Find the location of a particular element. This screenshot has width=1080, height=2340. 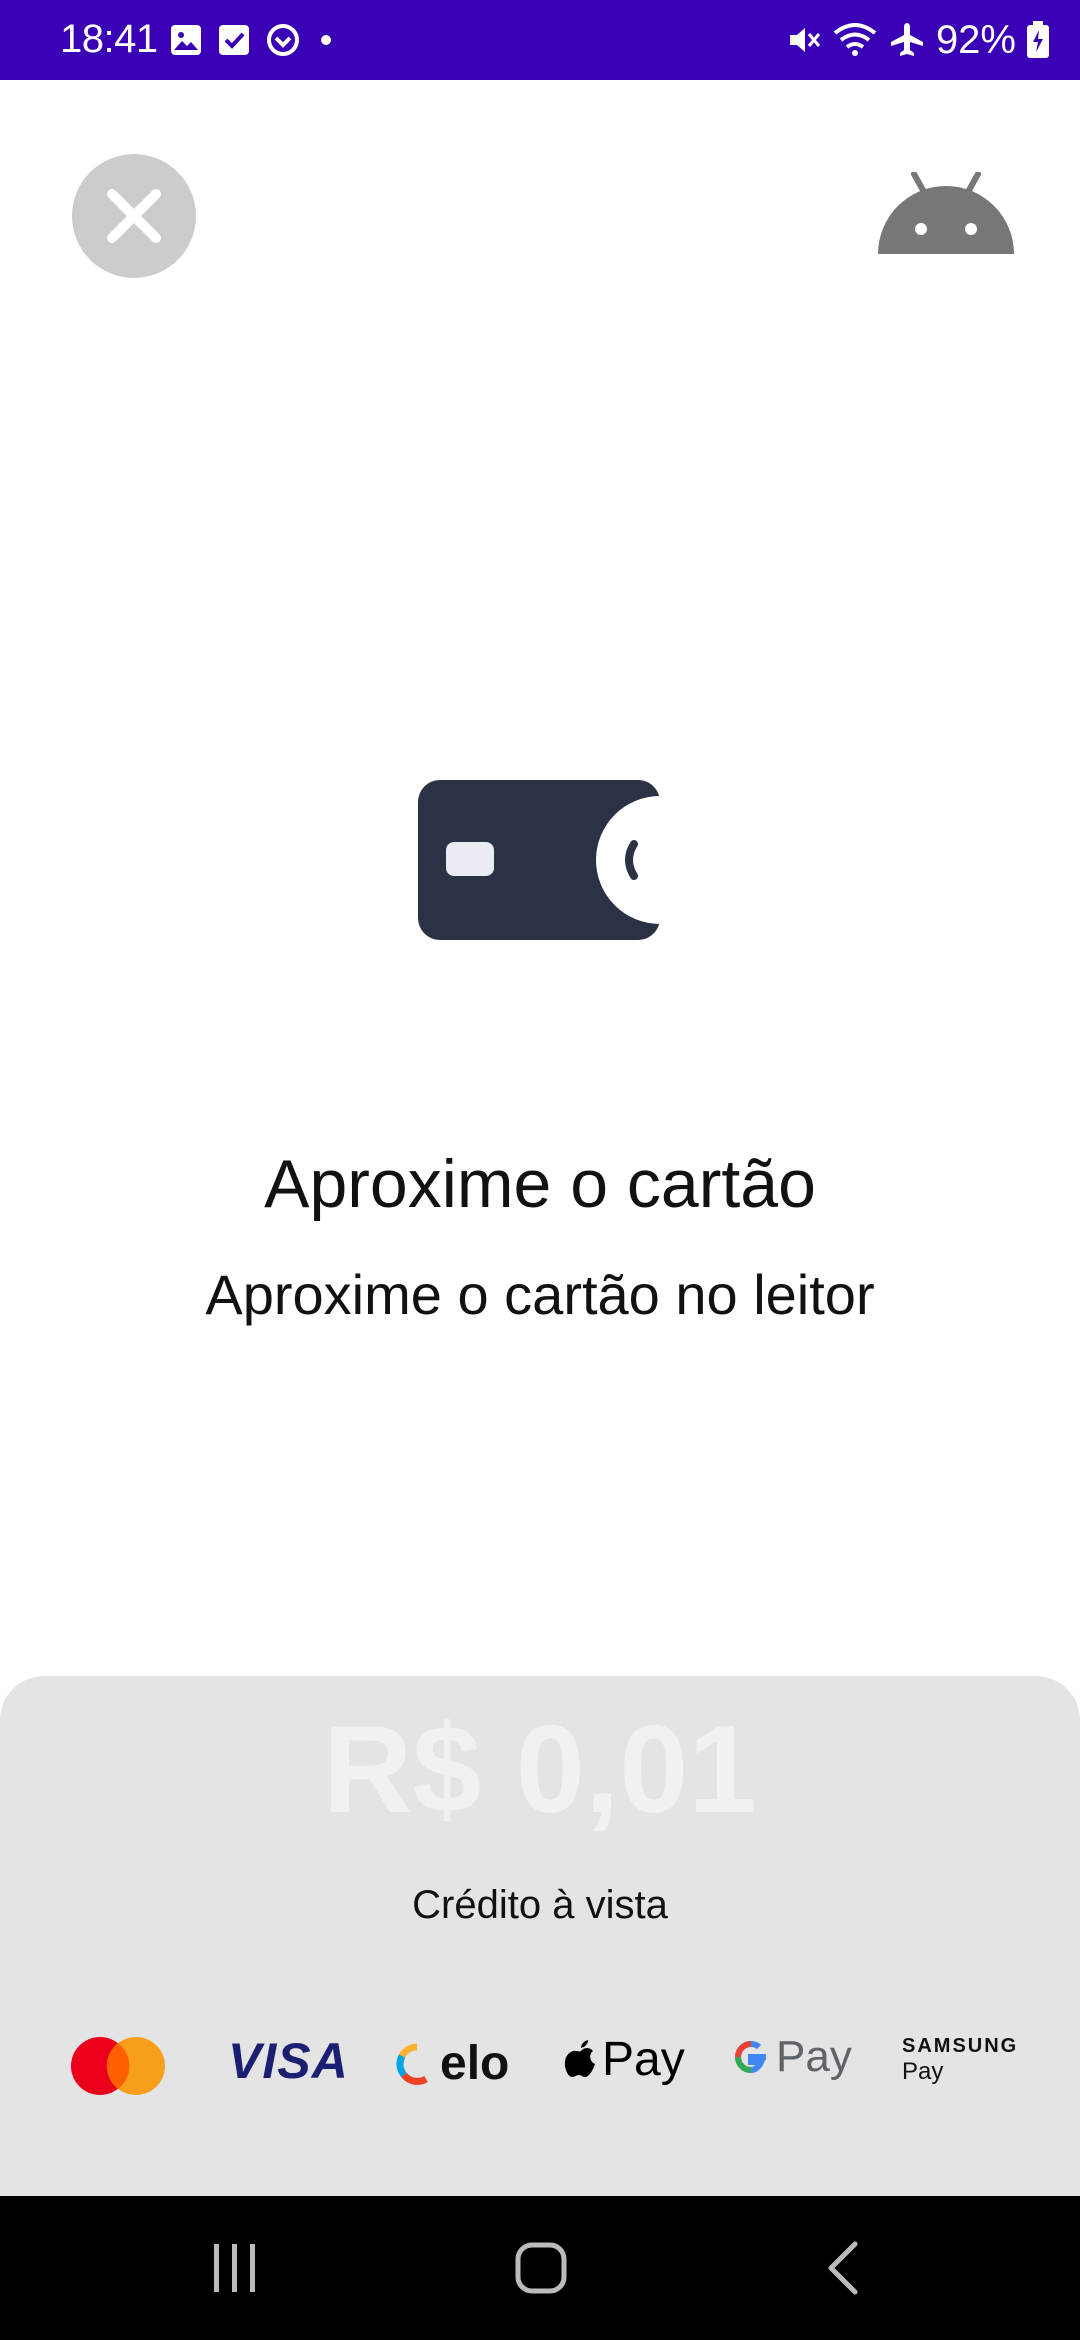

payment-amount: R$ 0,01 is located at coordinates (540, 1770).